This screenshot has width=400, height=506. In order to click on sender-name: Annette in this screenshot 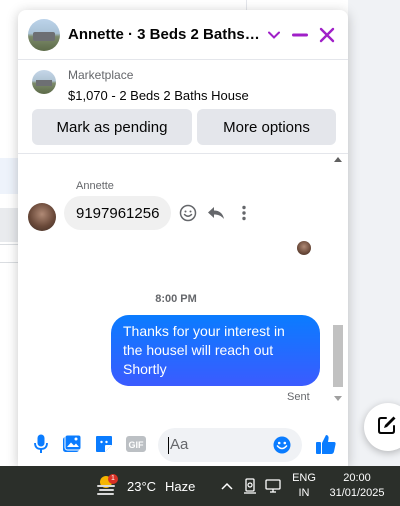, I will do `click(95, 186)`.